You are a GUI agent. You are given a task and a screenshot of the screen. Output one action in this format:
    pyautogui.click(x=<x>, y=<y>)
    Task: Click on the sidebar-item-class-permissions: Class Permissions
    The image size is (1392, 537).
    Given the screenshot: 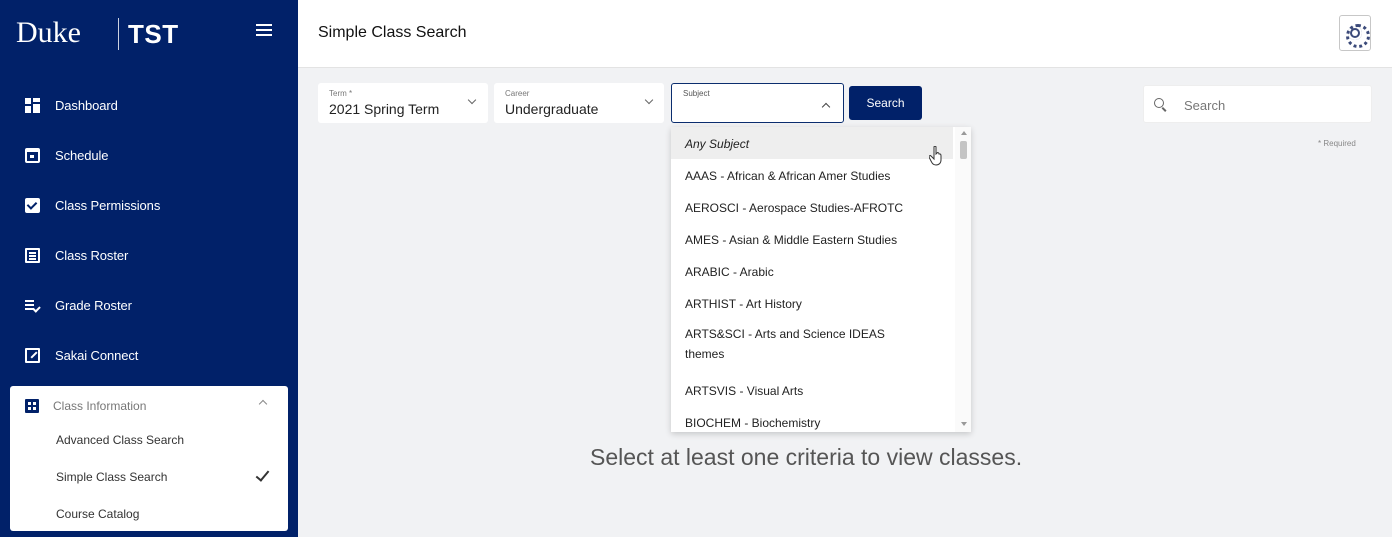 What is the action you would take?
    pyautogui.click(x=149, y=205)
    